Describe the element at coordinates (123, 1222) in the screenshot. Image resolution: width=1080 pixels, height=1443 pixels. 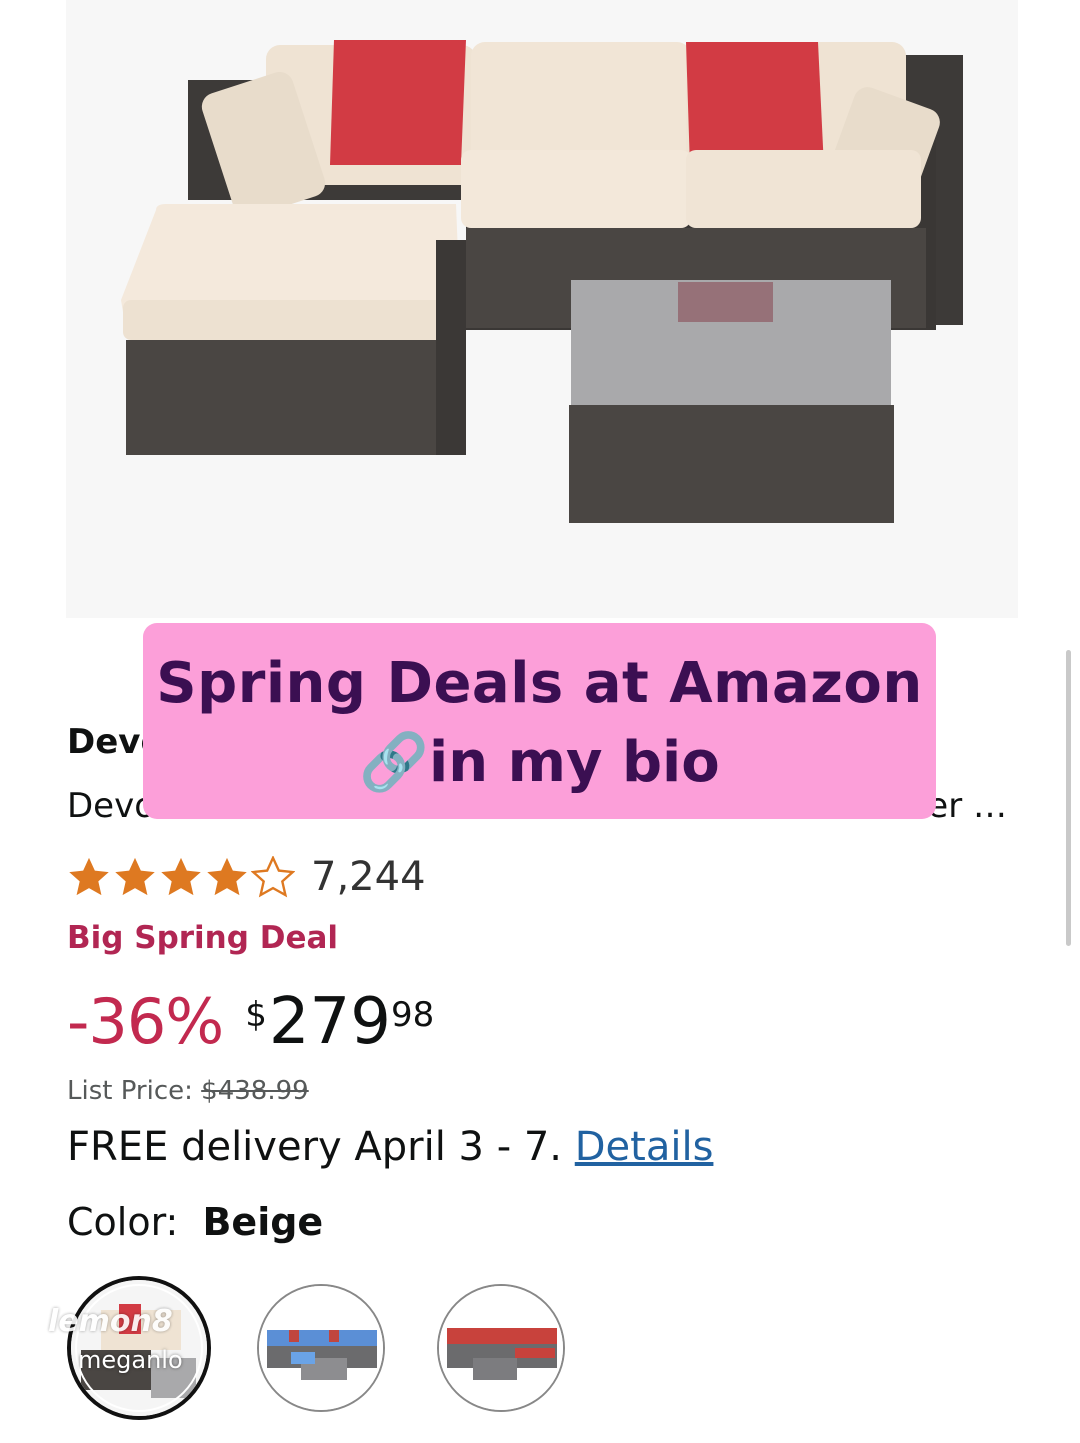
I see `color-label: Color:` at that location.